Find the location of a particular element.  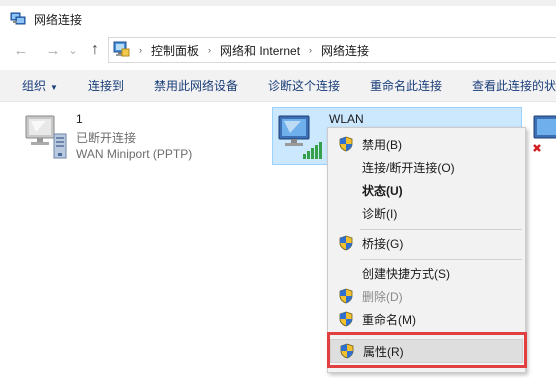

menu-item-label: 删除(D) is located at coordinates (382, 296).